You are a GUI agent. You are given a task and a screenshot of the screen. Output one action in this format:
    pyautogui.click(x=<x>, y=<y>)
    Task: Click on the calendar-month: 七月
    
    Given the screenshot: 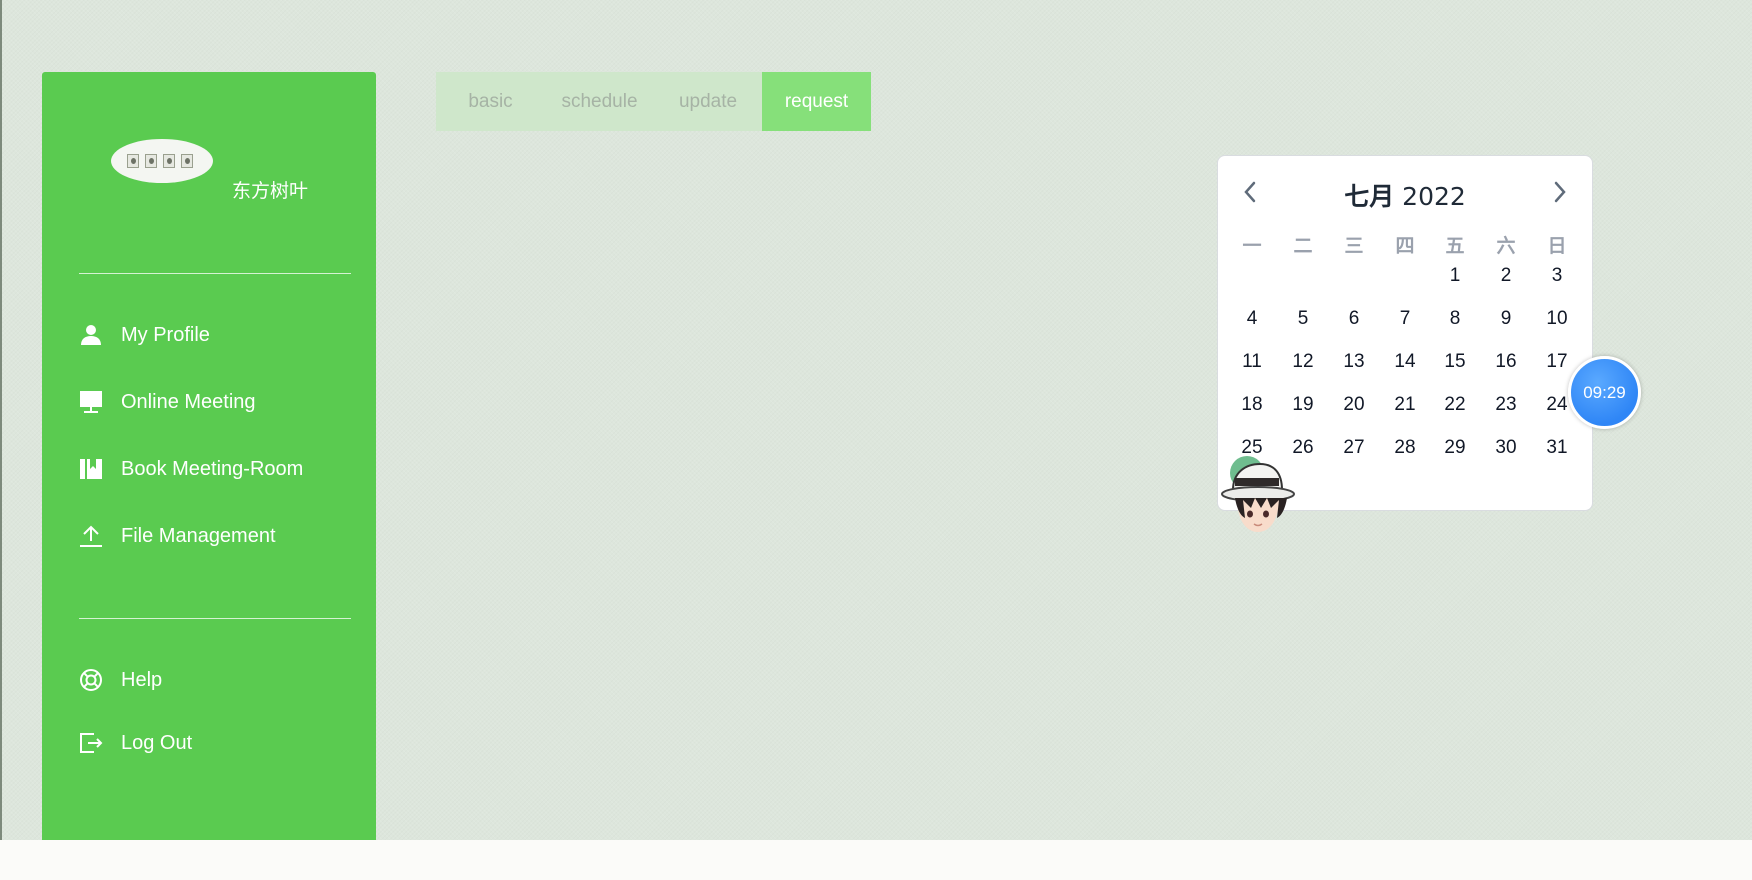 What is the action you would take?
    pyautogui.click(x=1369, y=196)
    